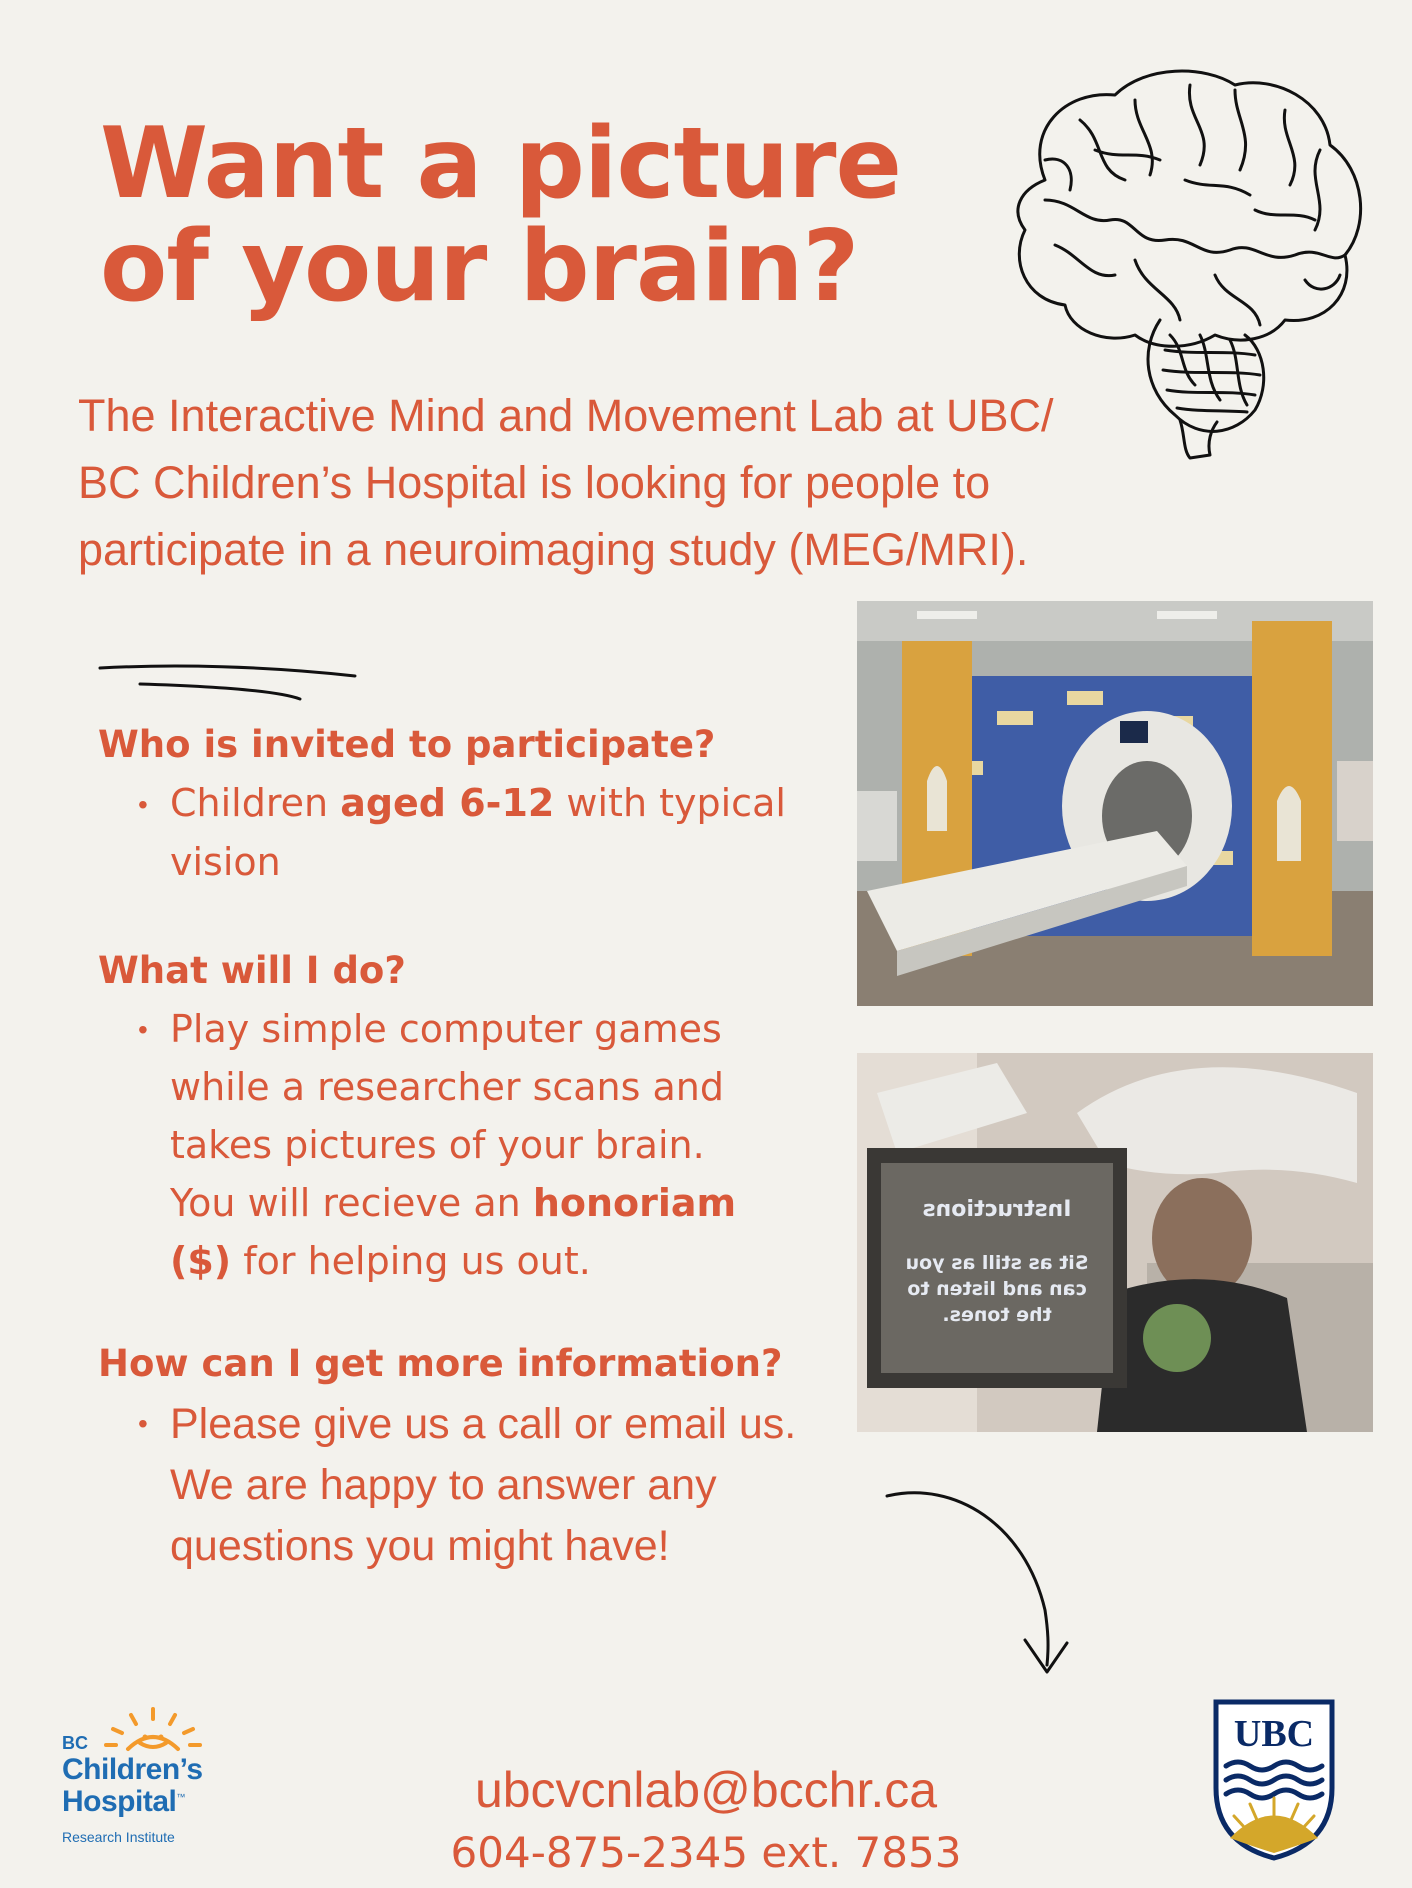 The image size is (1412, 1888). What do you see at coordinates (997, 1315) in the screenshot?
I see `screen-line-3: the tones.` at bounding box center [997, 1315].